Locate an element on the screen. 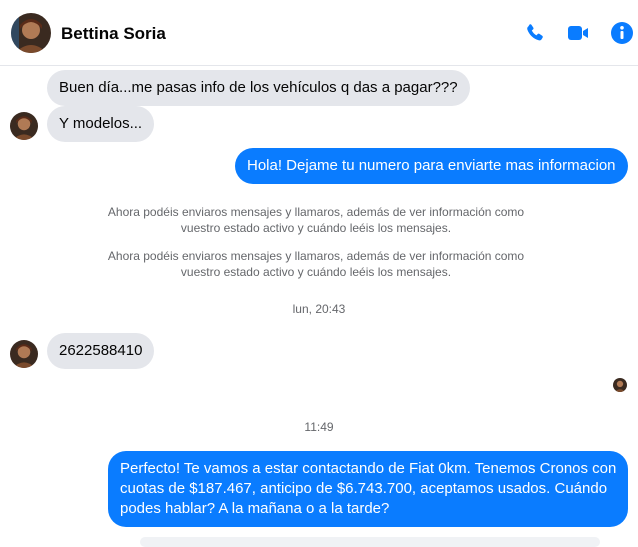  timestamp: lun, 20:43 is located at coordinates (319, 309).